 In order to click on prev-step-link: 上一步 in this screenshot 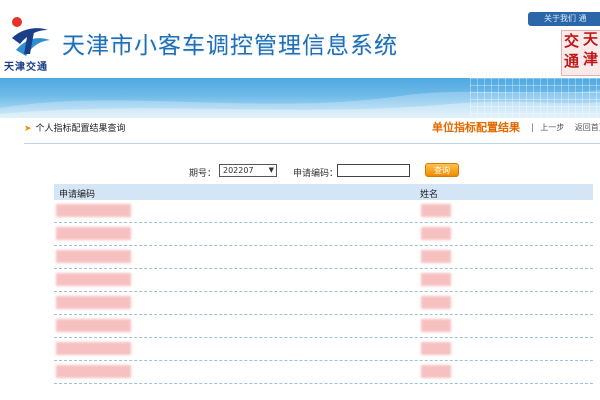, I will do `click(552, 127)`.